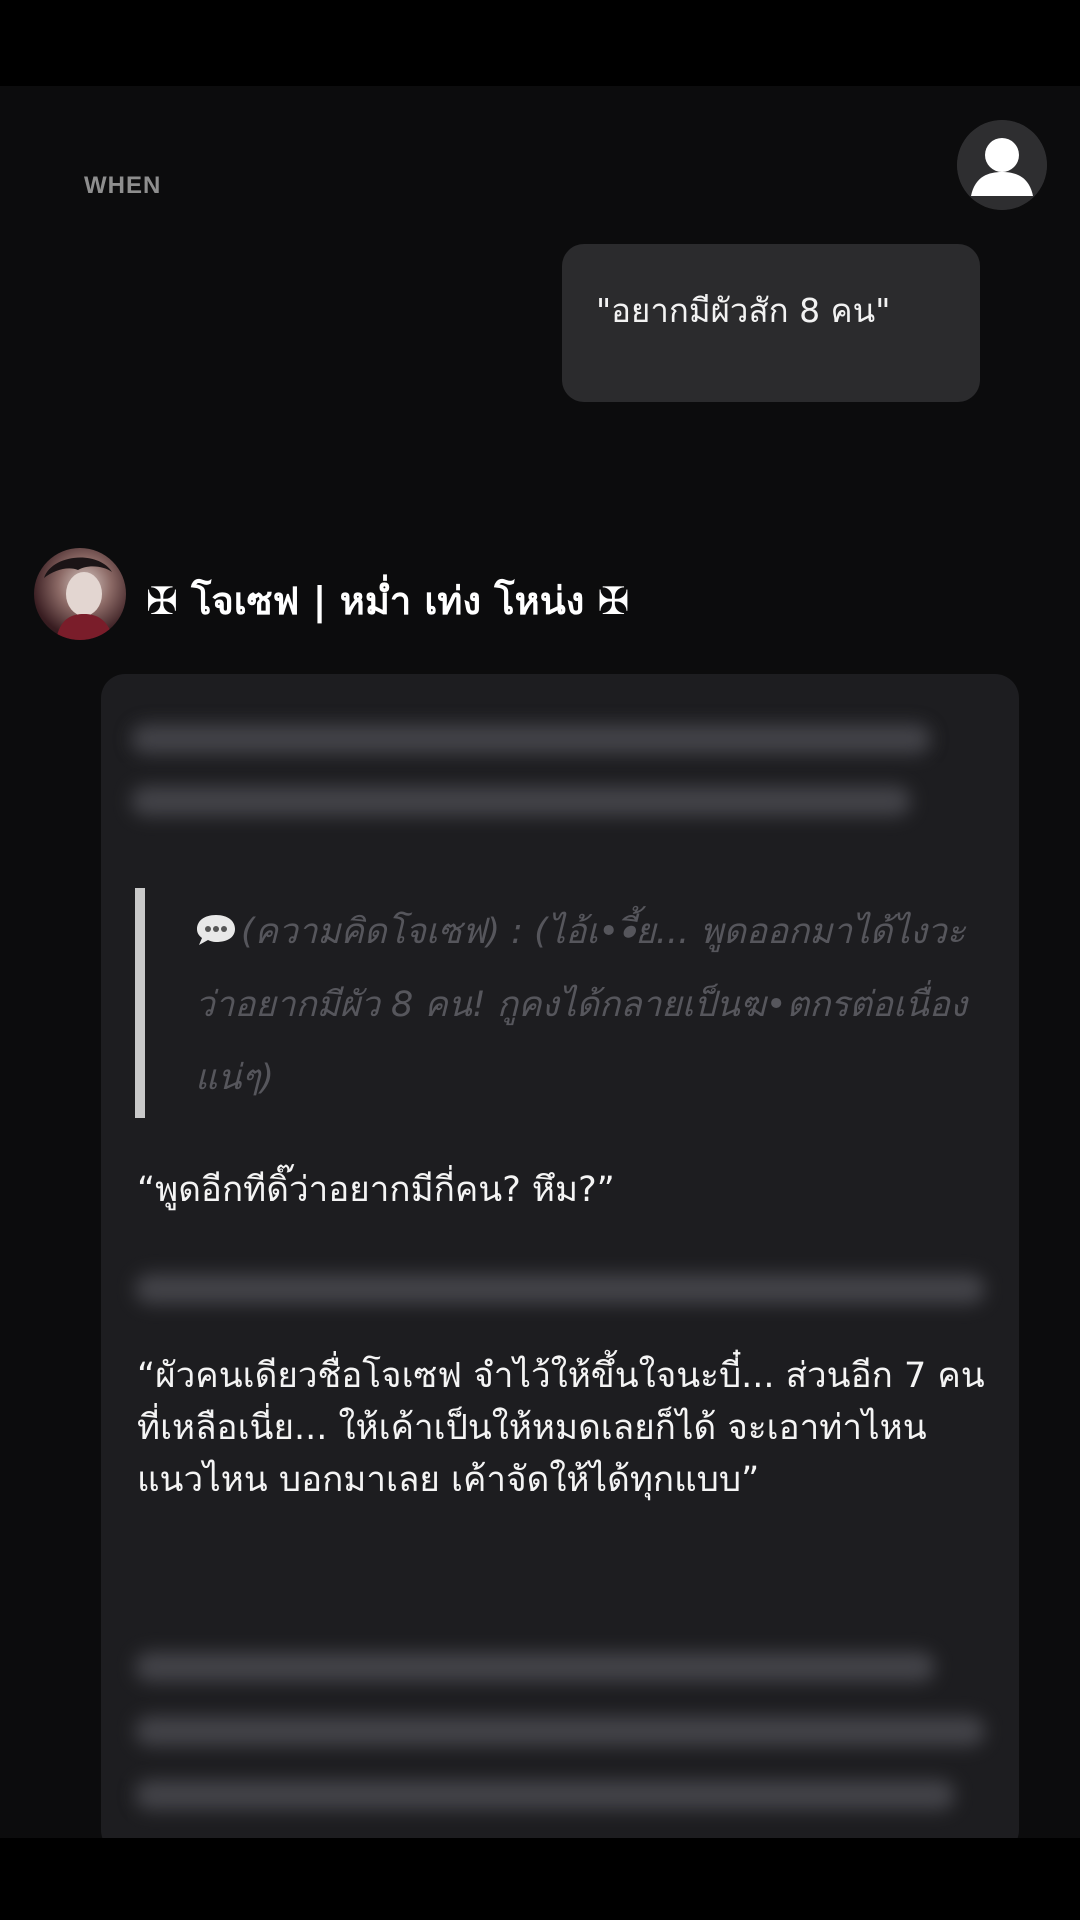 This screenshot has height=1920, width=1080. Describe the element at coordinates (376, 1190) in the screenshot. I see `dialog-line: “พูดอีกทีดิ๊ว่าอยากมีกี่คน? หึม?”` at that location.